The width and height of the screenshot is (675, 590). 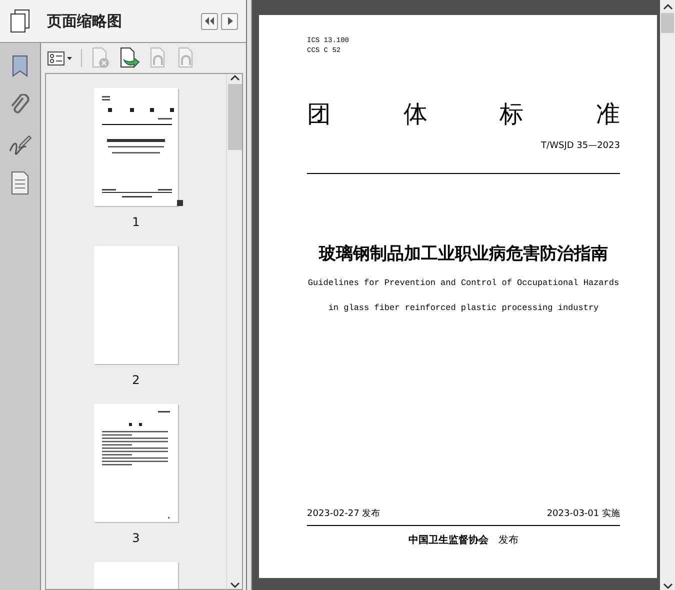 I want to click on signature-icon, so click(x=20, y=144).